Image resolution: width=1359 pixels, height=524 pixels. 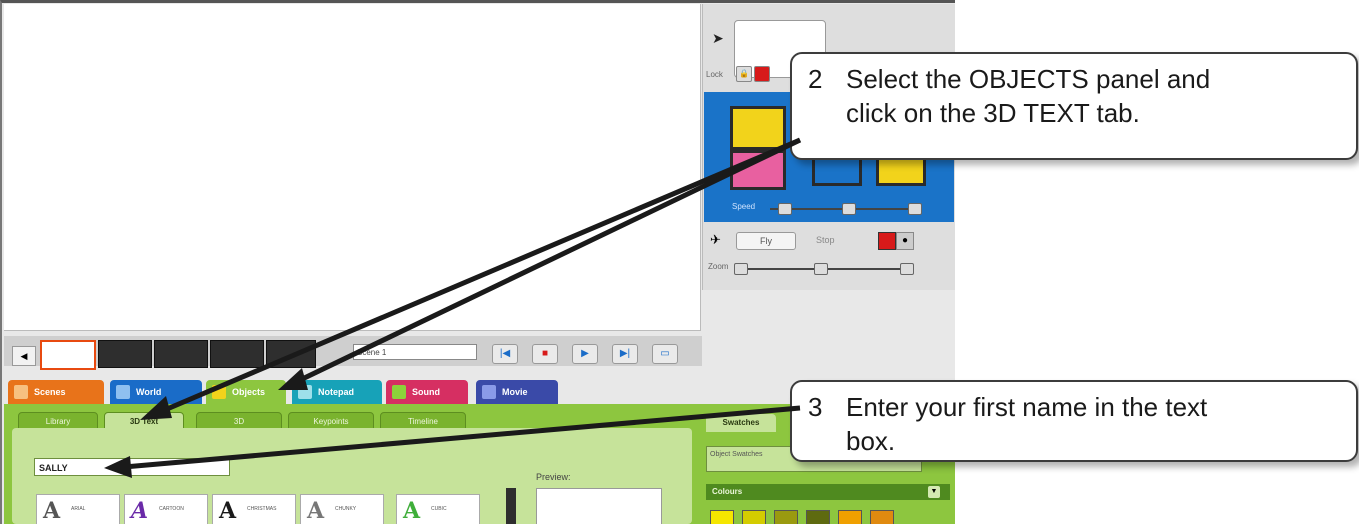 I want to click on arrow-head-text-box, so click(x=118, y=467).